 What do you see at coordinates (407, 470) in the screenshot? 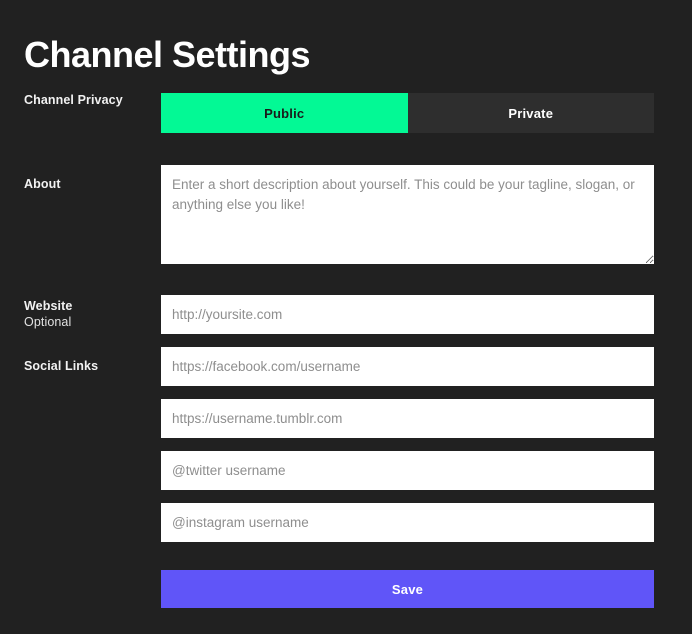
I see `social-input-twitter` at bounding box center [407, 470].